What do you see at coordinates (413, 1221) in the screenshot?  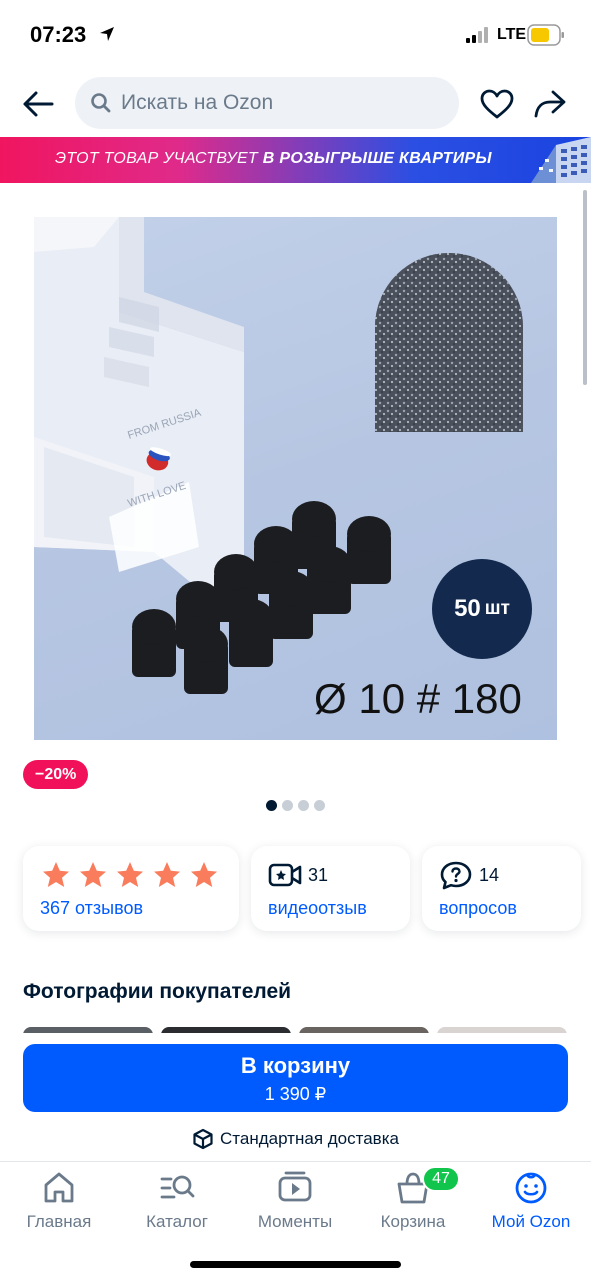 I see `tab-cart-label: Корзина` at bounding box center [413, 1221].